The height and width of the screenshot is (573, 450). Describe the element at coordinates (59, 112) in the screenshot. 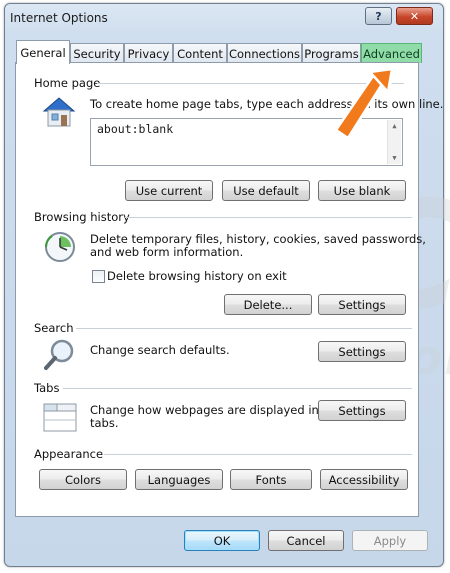

I see `home-icon` at that location.